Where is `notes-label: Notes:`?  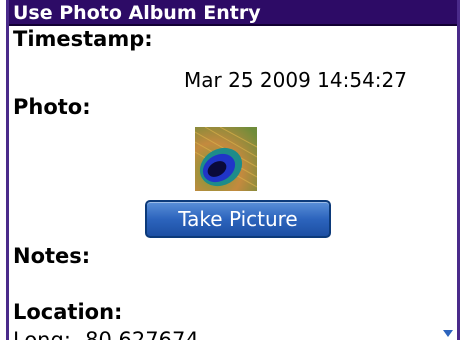
notes-label: Notes: is located at coordinates (52, 256).